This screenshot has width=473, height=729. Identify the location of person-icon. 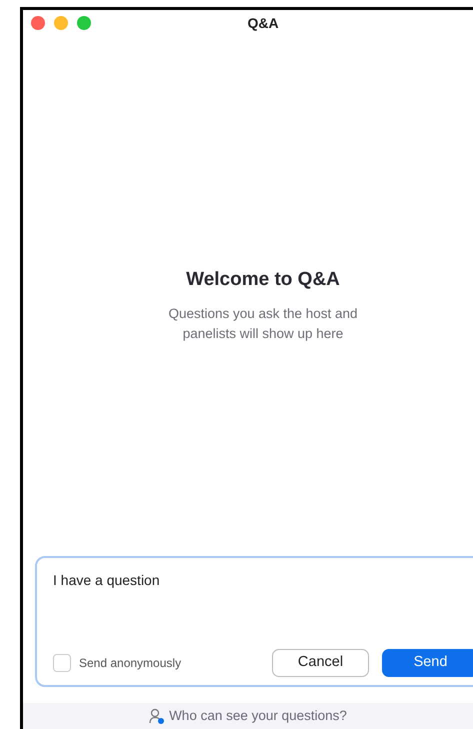
(157, 716).